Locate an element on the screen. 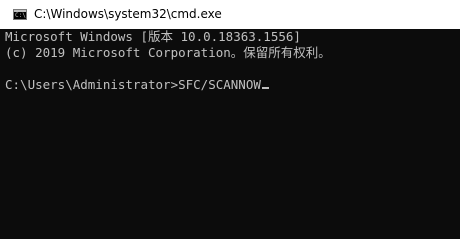 The height and width of the screenshot is (240, 460). window-title: C:\Windows\system32\cmd.exe is located at coordinates (128, 14).